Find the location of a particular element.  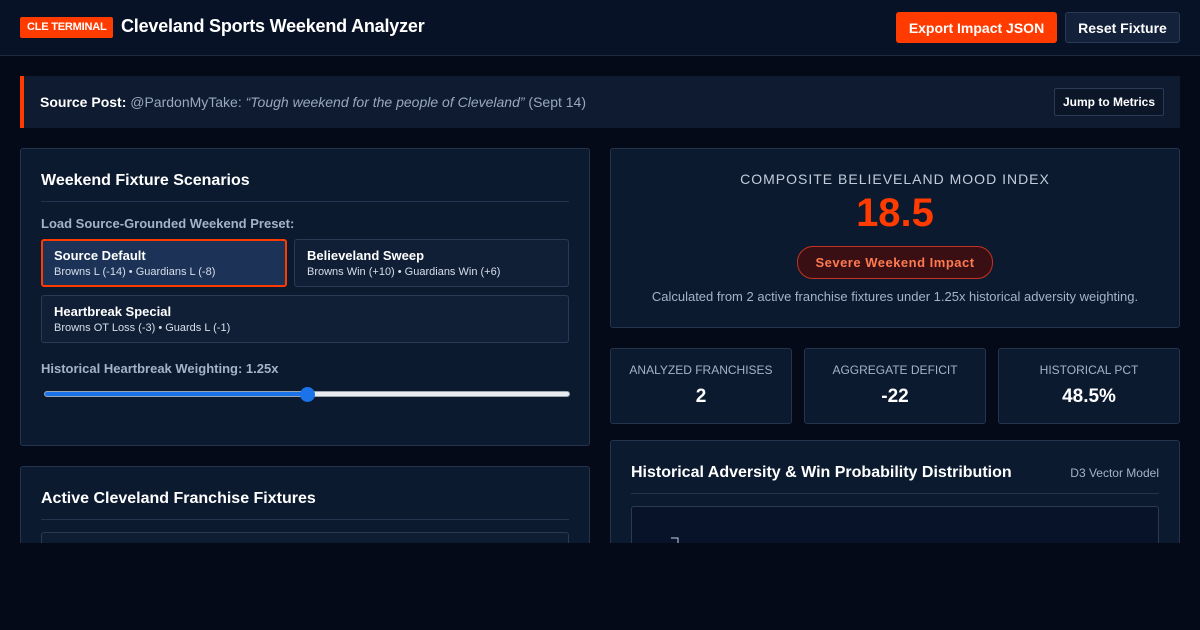

scenarios-title: Weekend Fixture Scenarios is located at coordinates (145, 180).